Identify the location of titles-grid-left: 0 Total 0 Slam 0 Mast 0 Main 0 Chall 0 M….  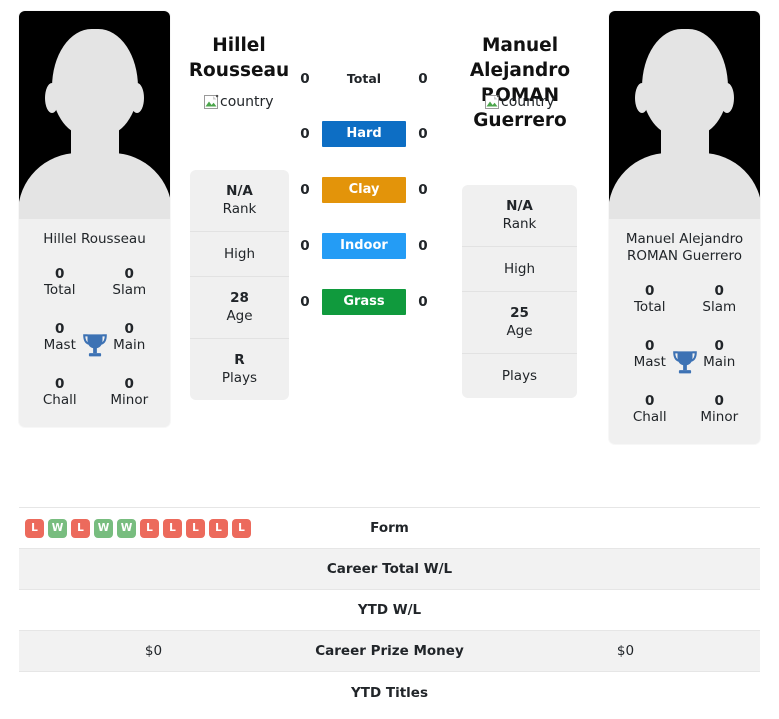
(94, 344).